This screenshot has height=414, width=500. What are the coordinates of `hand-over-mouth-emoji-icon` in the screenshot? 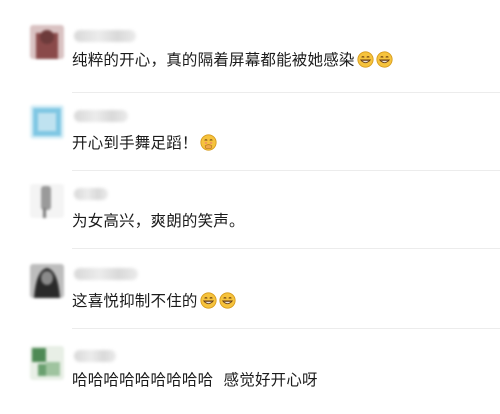 It's located at (208, 142).